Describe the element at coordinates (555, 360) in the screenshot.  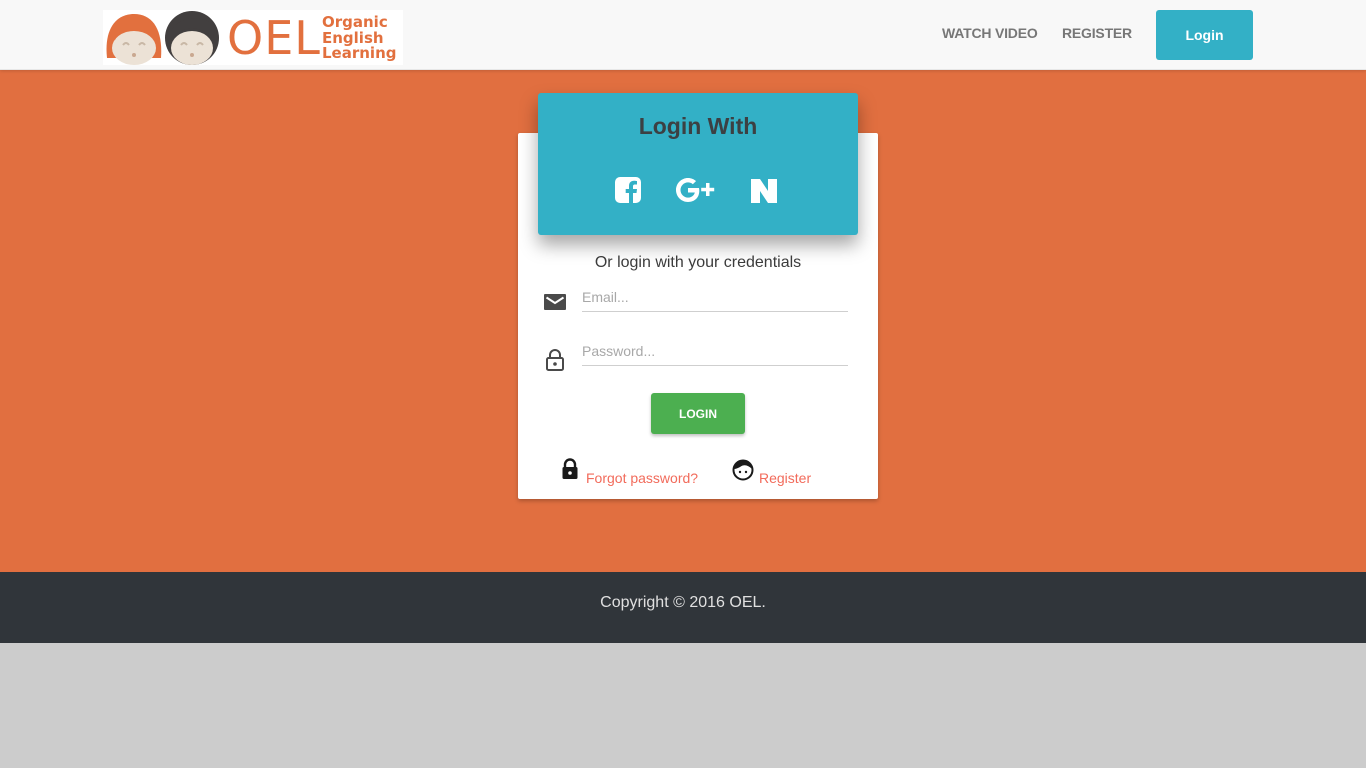
I see `lock-icon` at that location.